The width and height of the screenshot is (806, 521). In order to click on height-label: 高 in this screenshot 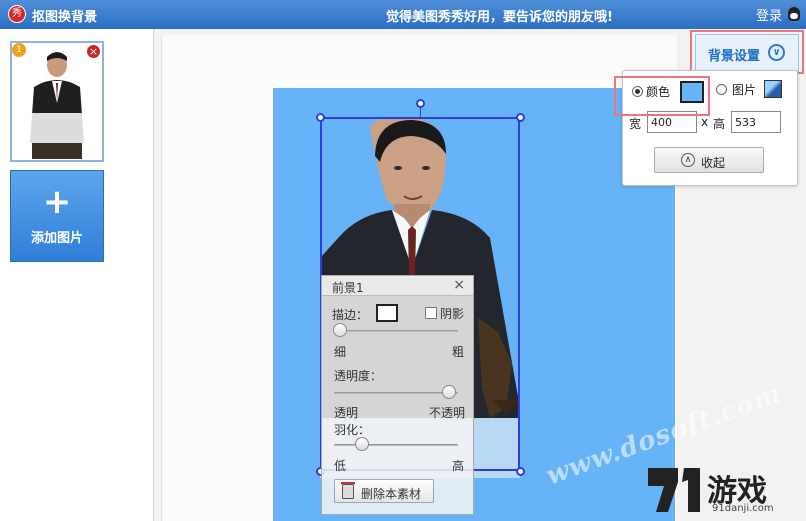, I will do `click(719, 124)`.